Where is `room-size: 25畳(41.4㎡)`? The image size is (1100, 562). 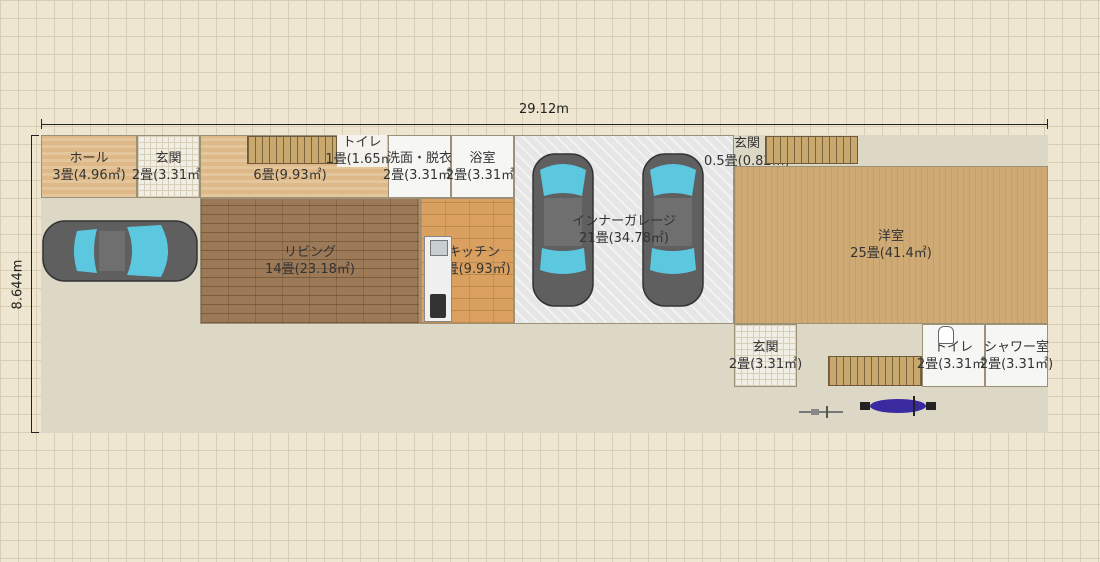
room-size: 25畳(41.4㎡) is located at coordinates (891, 253).